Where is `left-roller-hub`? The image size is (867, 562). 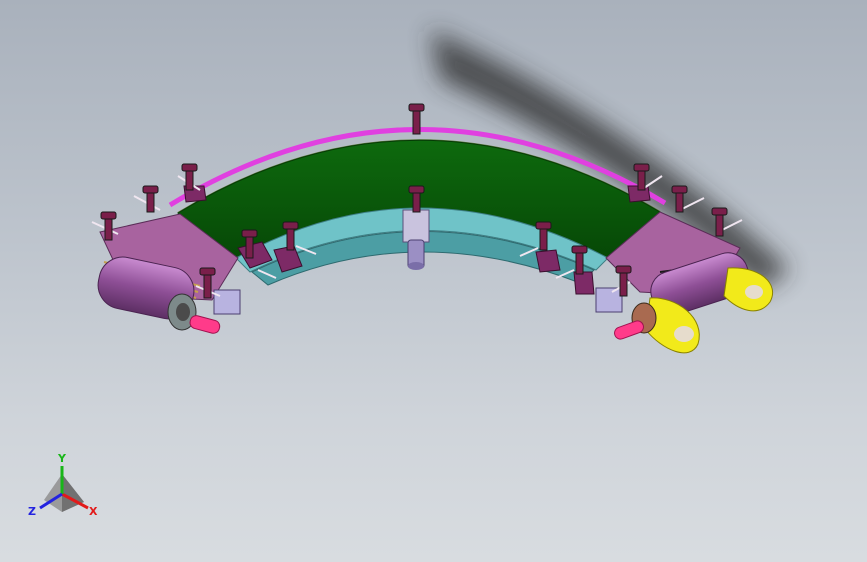 left-roller-hub is located at coordinates (183, 312).